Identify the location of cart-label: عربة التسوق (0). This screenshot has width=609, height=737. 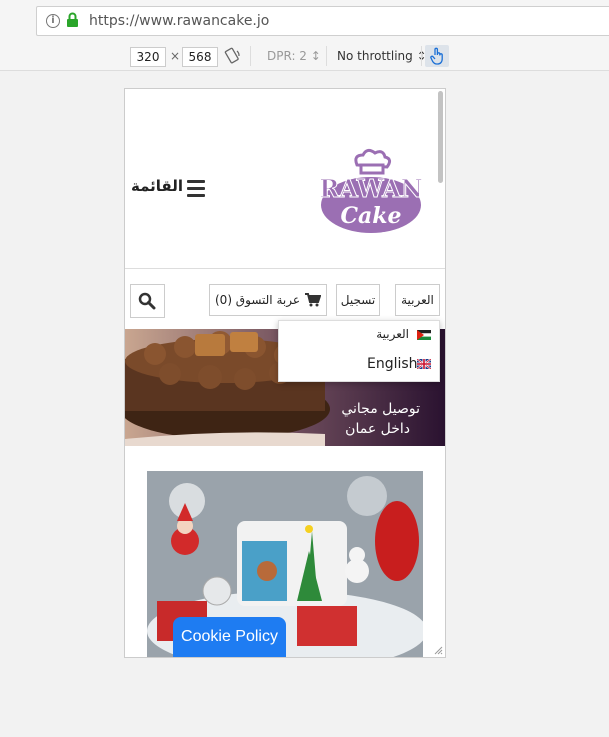
(257, 300).